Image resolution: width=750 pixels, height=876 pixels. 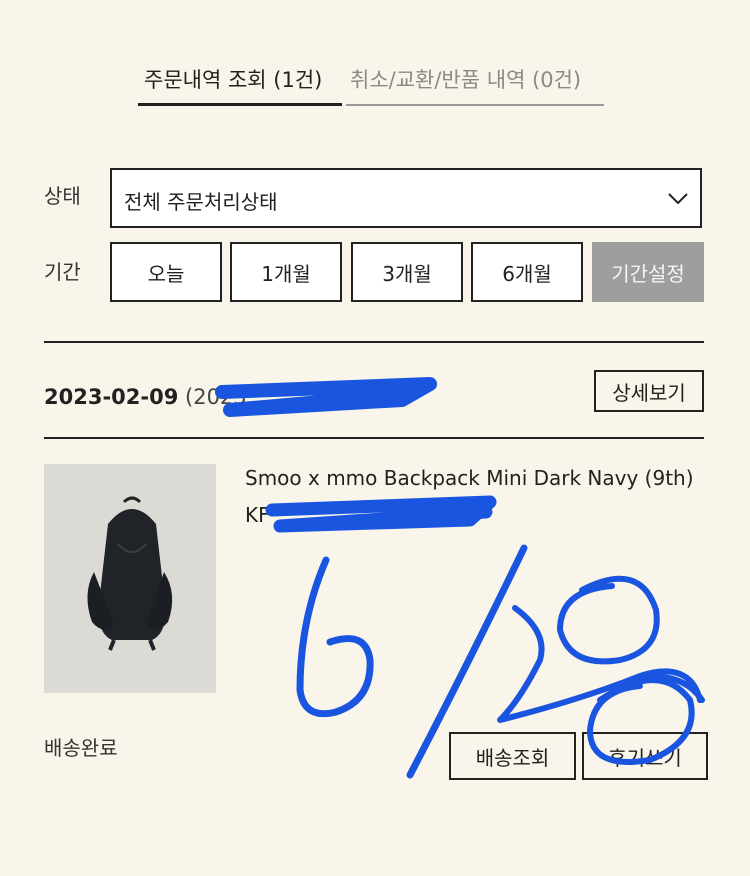 I want to click on period-1-month-button: 1개월, so click(x=286, y=272).